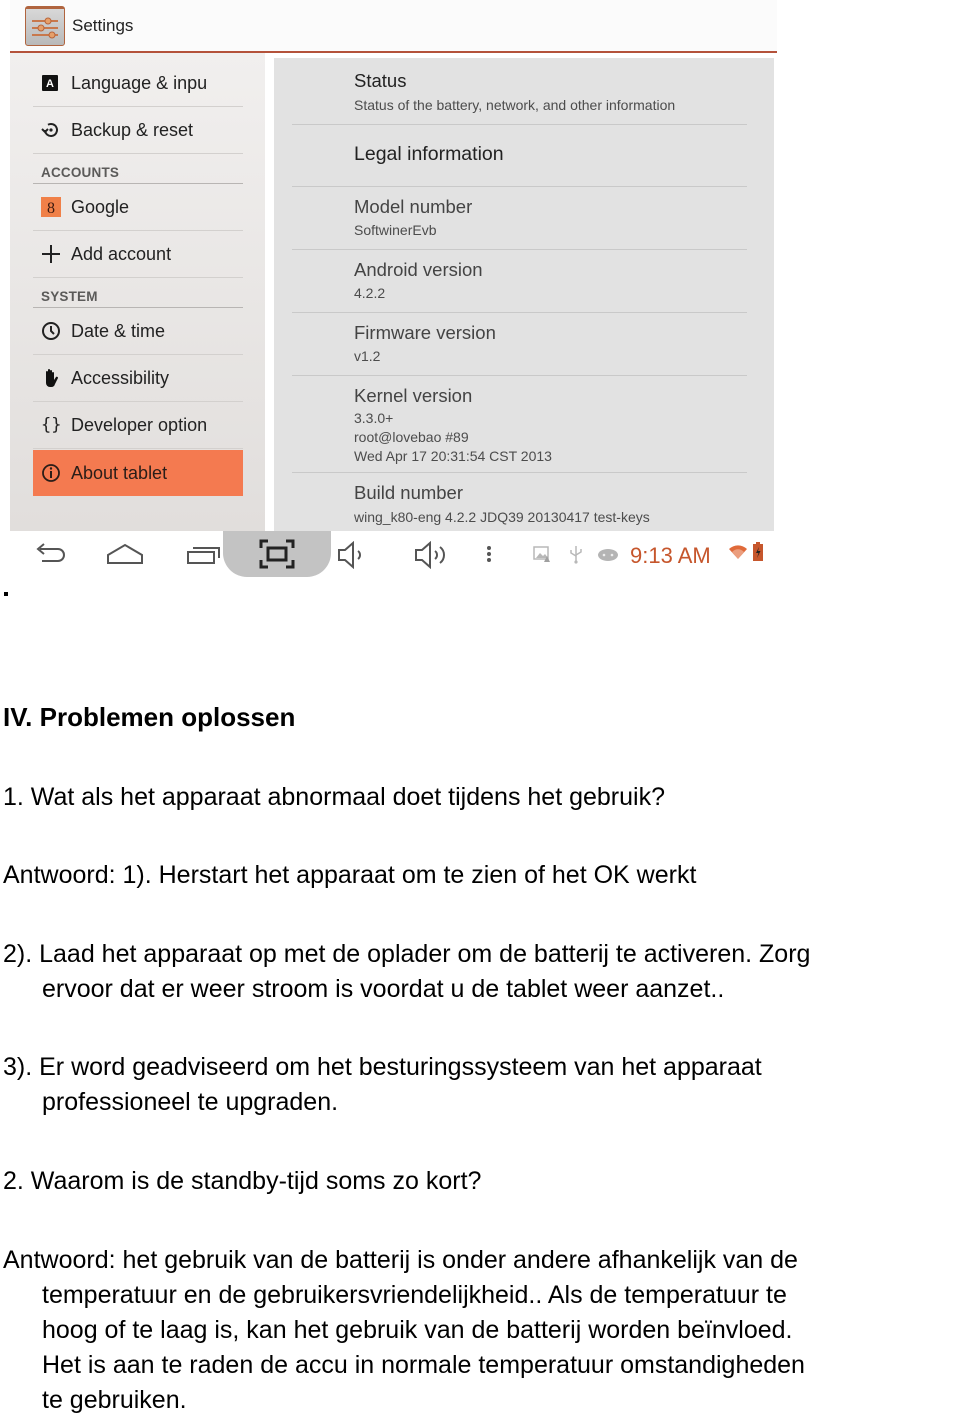 This screenshot has height=1418, width=960. I want to click on item-title: Model number, so click(413, 206).